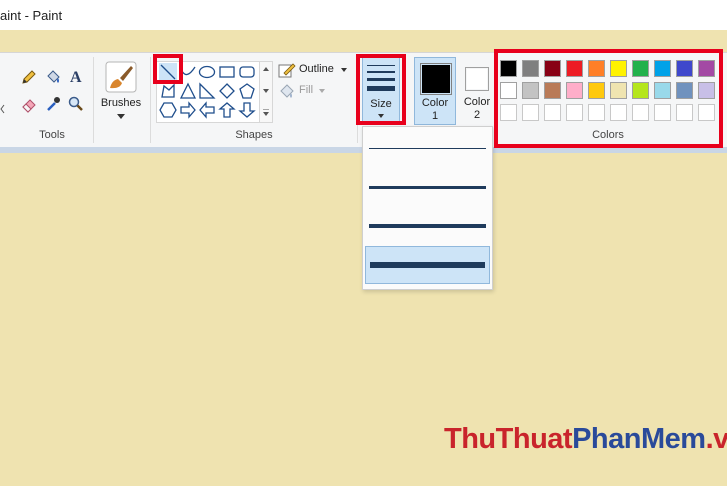 The width and height of the screenshot is (727, 486). I want to click on highlight-line-tool, so click(168, 69).